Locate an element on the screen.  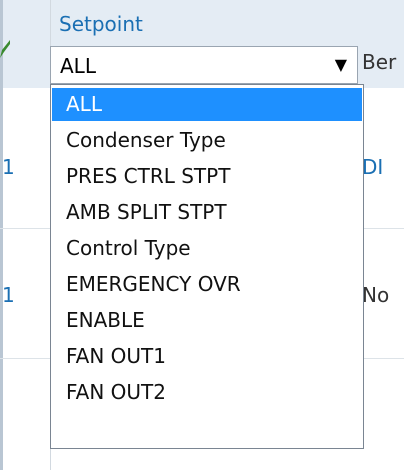
option-enable: ENABLE is located at coordinates (207, 320).